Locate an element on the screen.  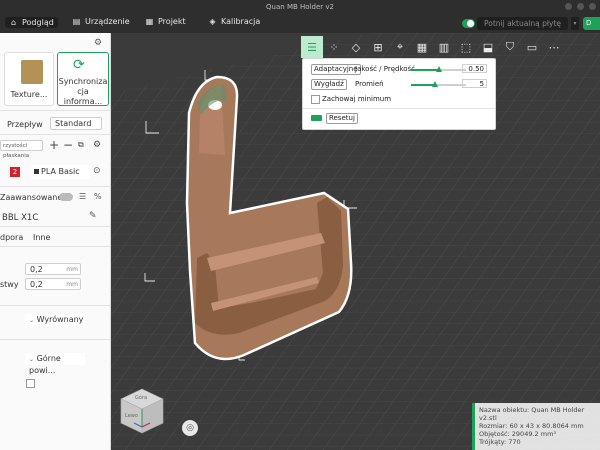
printer-name: BBL X1C is located at coordinates (20, 218).